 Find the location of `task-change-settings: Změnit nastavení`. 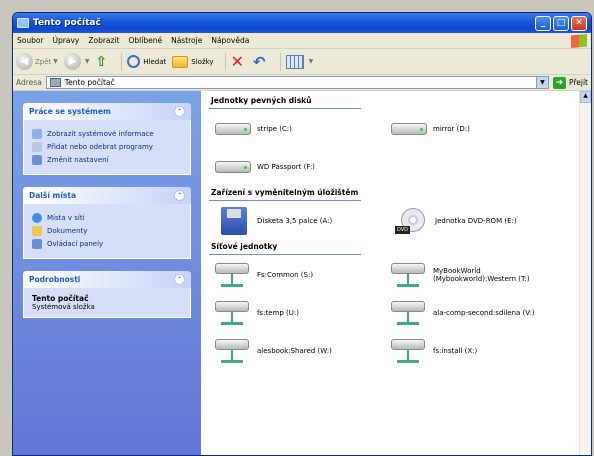

task-change-settings: Změnit nastavení is located at coordinates (107, 160).